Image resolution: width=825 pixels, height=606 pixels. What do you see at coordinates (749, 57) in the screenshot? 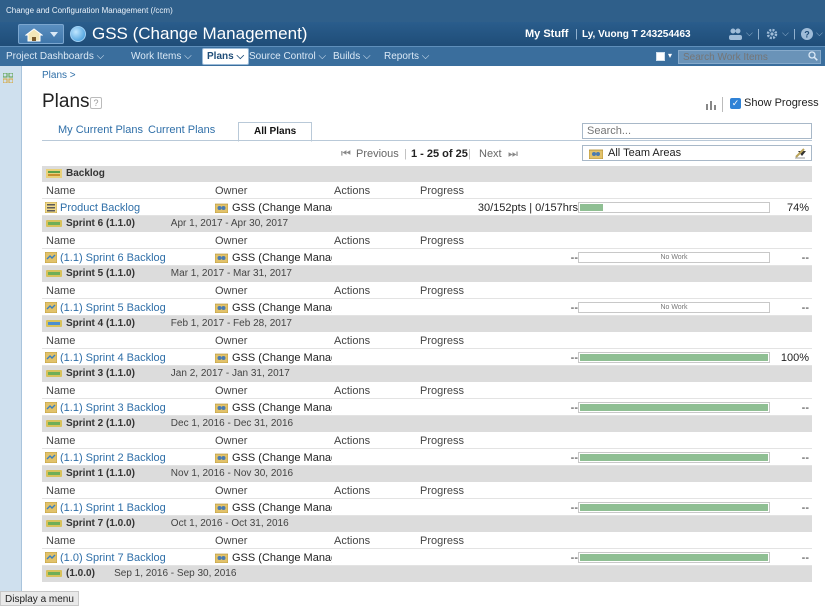
I see `search-work-items-input` at bounding box center [749, 57].